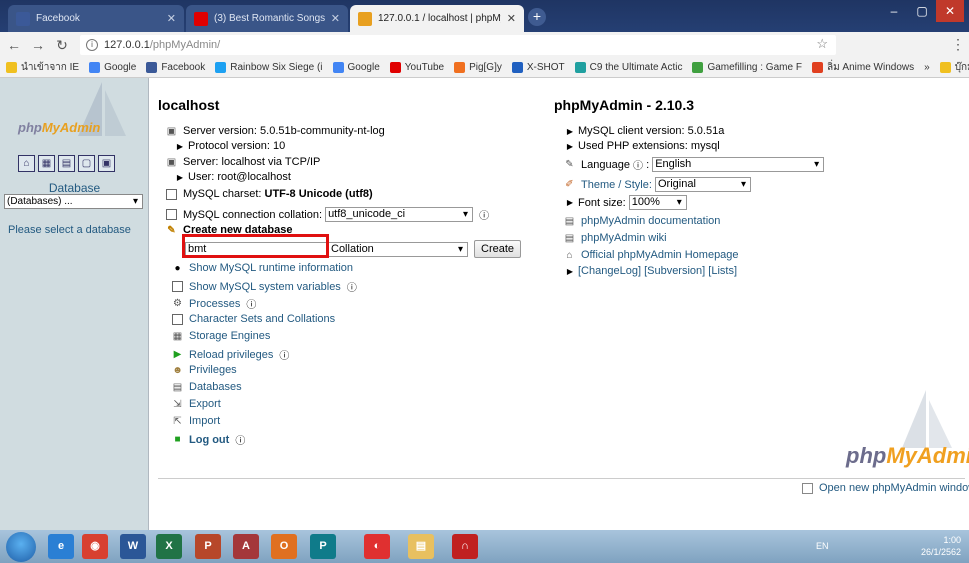 This screenshot has height=563, width=969. Describe the element at coordinates (478, 67) in the screenshot. I see `bookmark-item: Pig[G]y` at that location.